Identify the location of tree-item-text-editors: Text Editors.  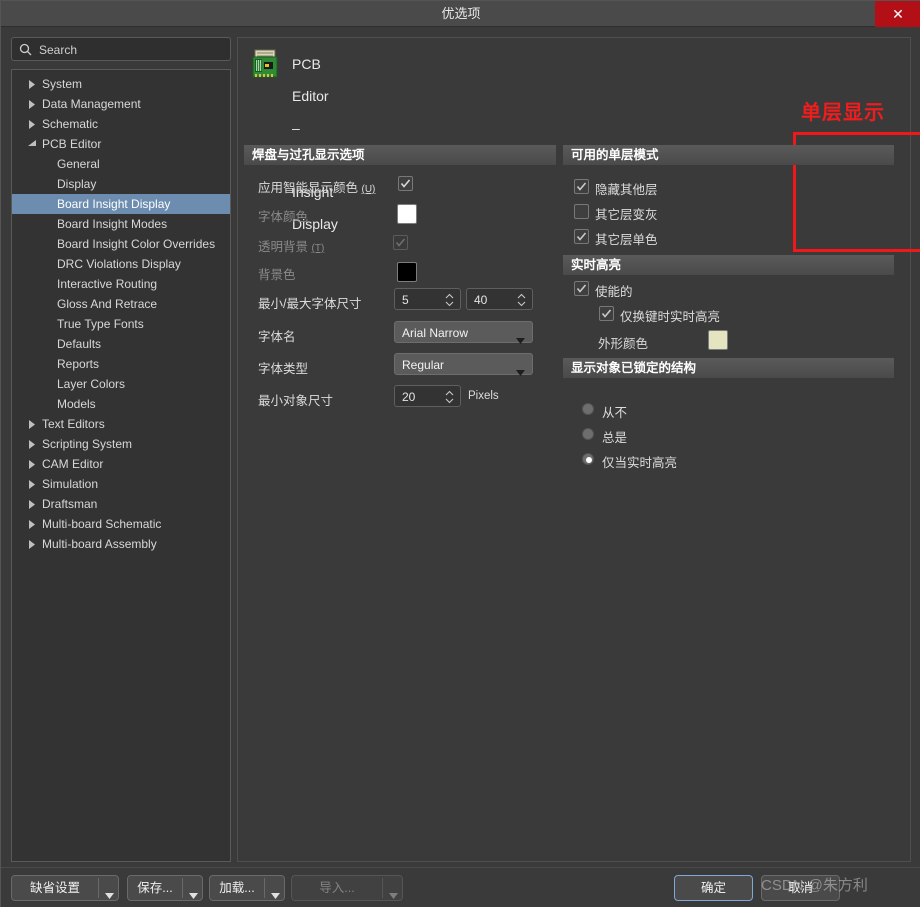
(121, 424).